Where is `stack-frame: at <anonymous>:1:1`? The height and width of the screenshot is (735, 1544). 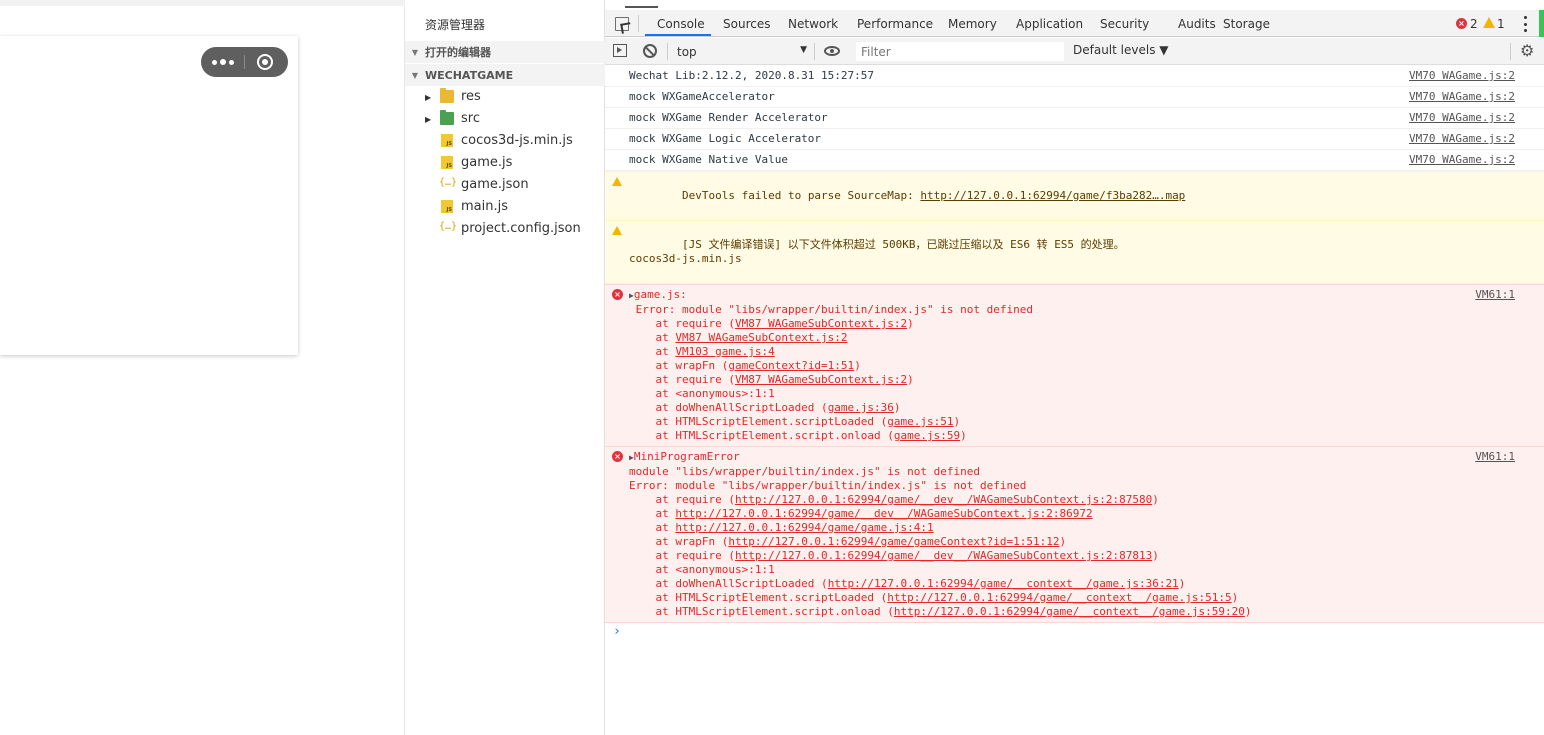 stack-frame: at <anonymous>:1:1 is located at coordinates (702, 393).